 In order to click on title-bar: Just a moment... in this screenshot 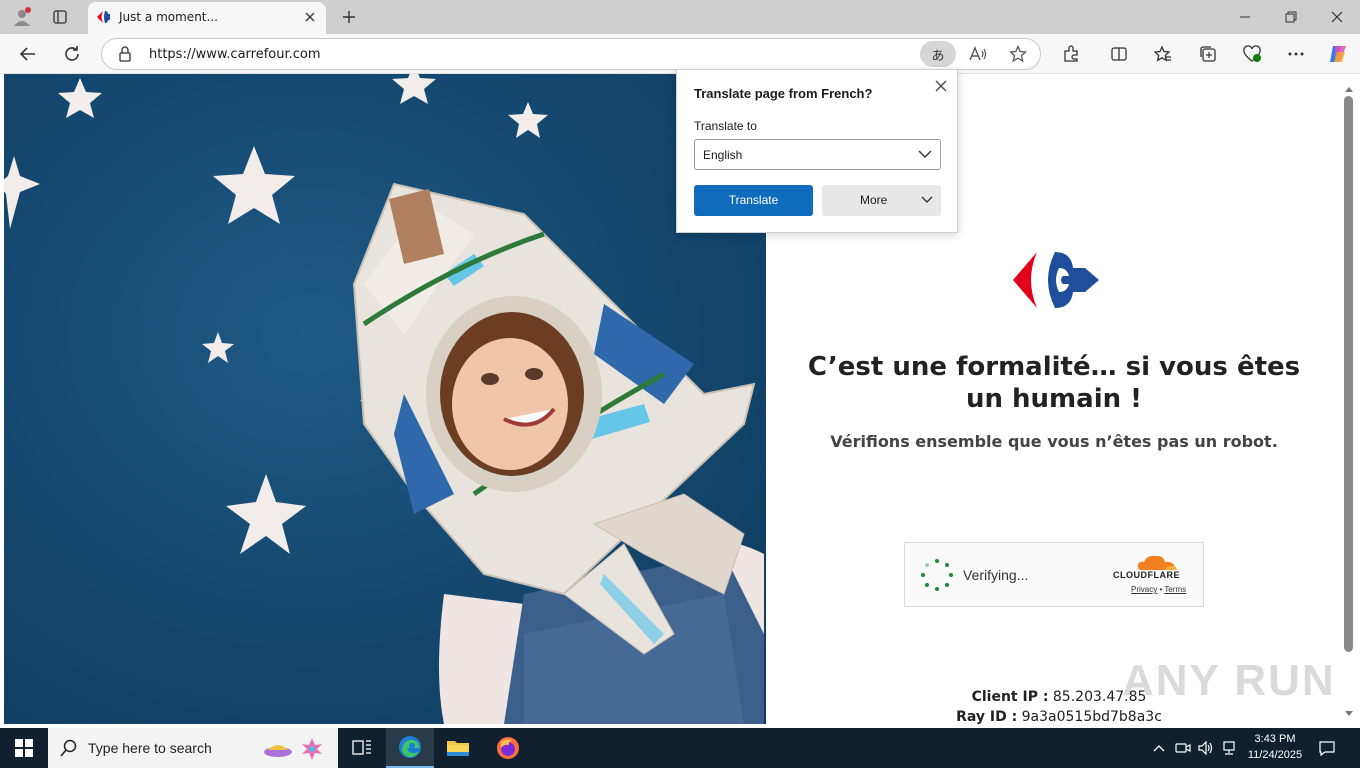, I will do `click(680, 17)`.